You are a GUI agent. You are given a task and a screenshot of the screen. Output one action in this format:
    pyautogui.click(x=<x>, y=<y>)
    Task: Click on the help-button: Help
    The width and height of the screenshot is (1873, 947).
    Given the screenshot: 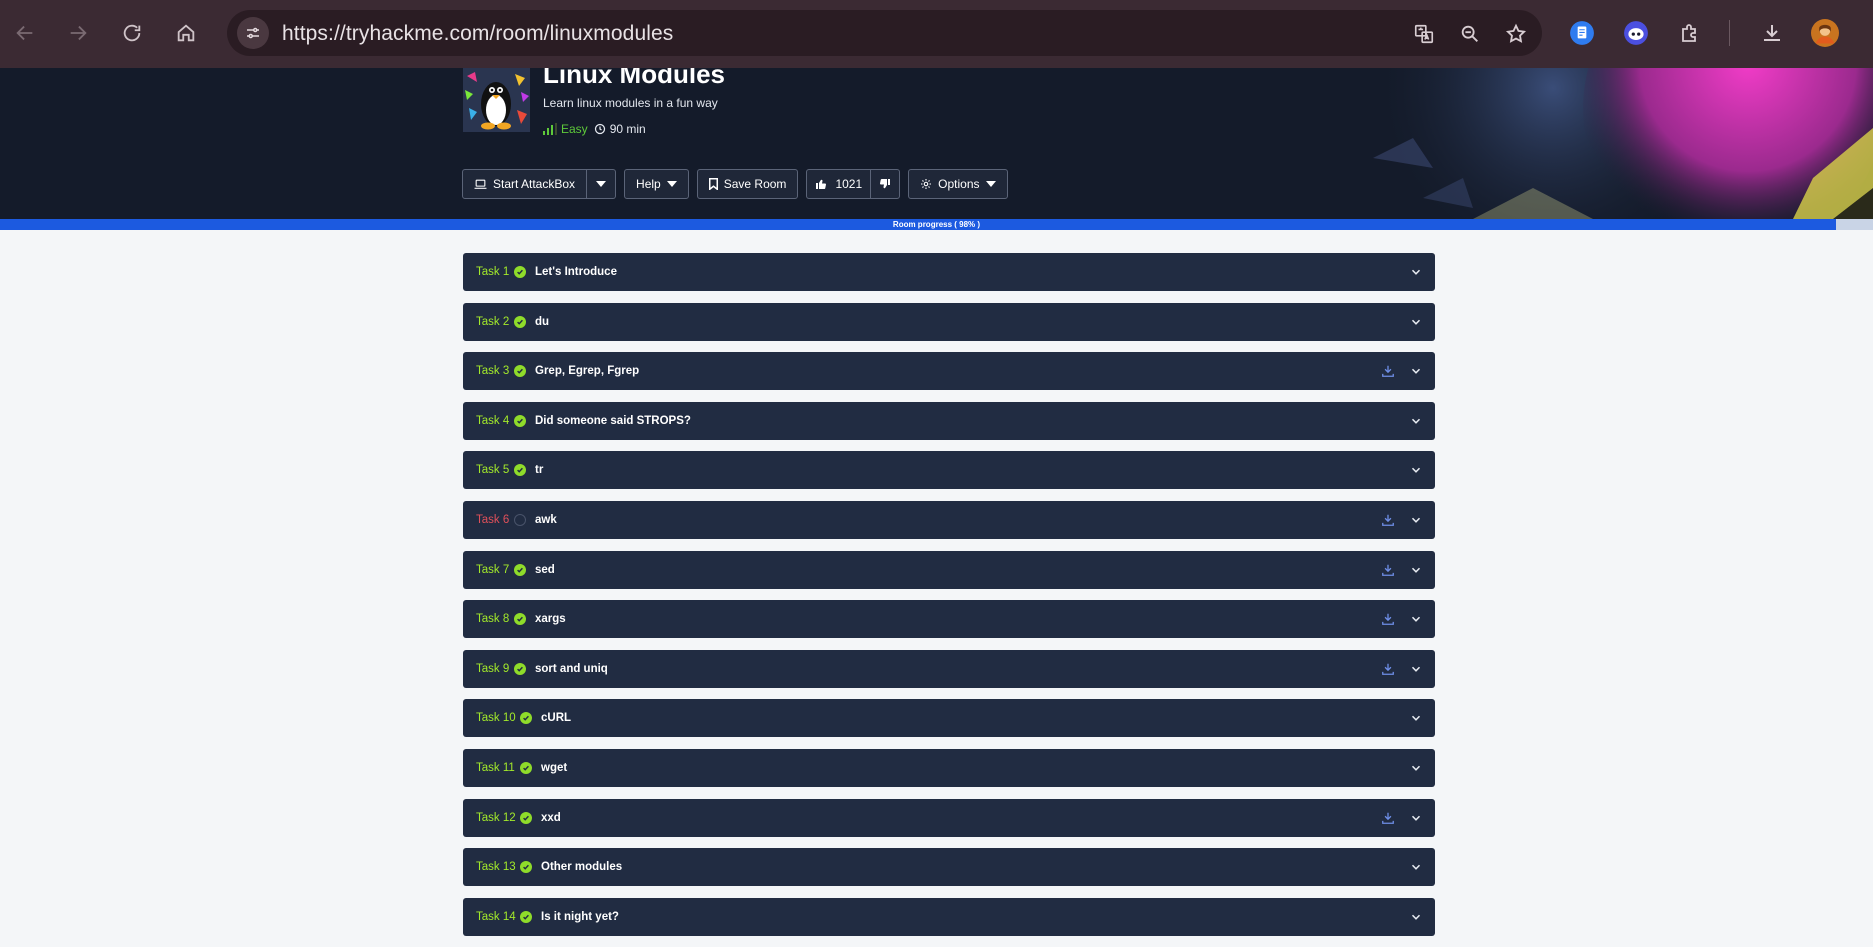 What is the action you would take?
    pyautogui.click(x=656, y=184)
    